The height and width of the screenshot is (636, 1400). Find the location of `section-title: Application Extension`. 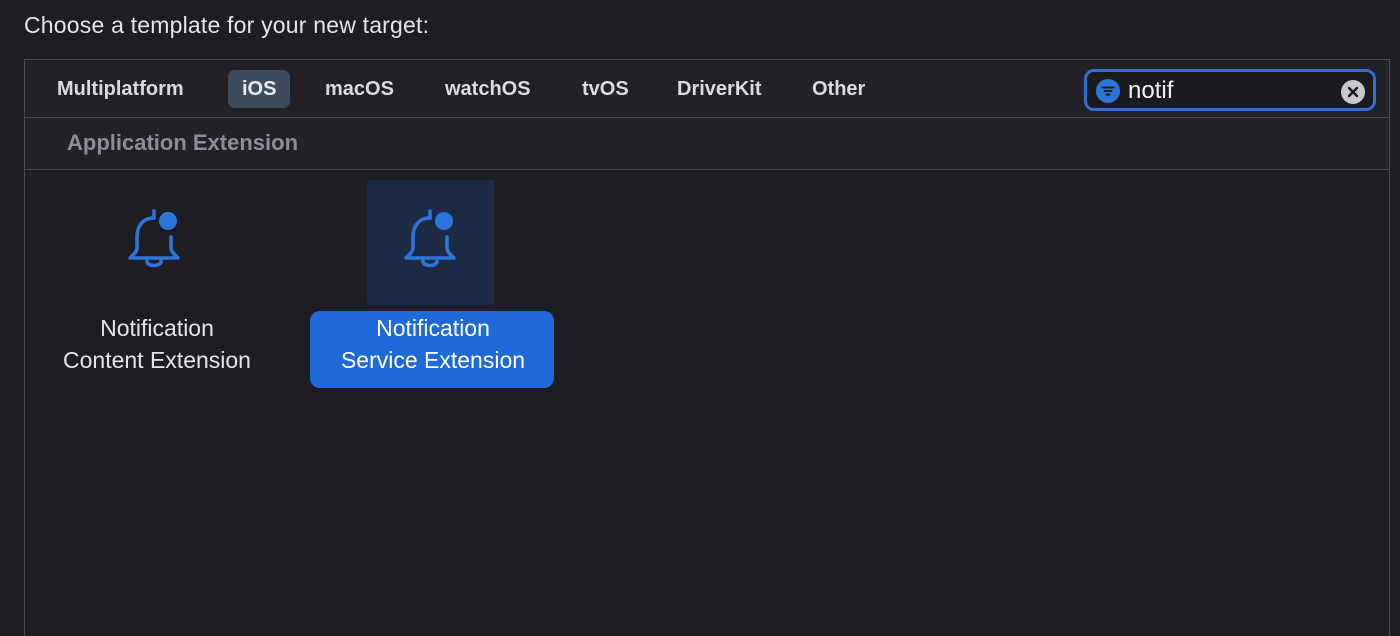

section-title: Application Extension is located at coordinates (183, 142).